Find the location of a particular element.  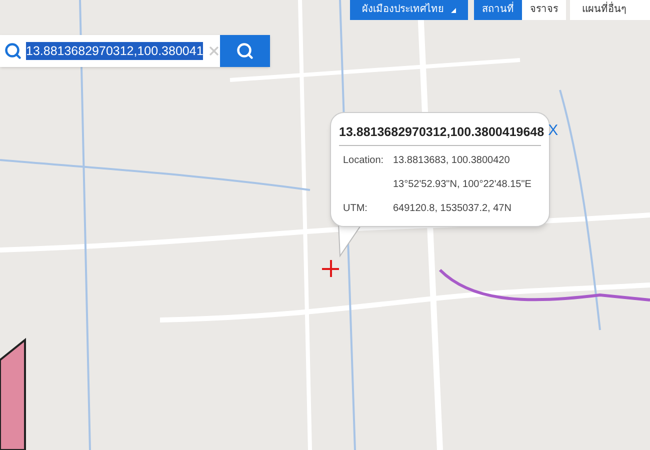

other-maps-dropdown: แผนที่อื่นๆ is located at coordinates (610, 10).